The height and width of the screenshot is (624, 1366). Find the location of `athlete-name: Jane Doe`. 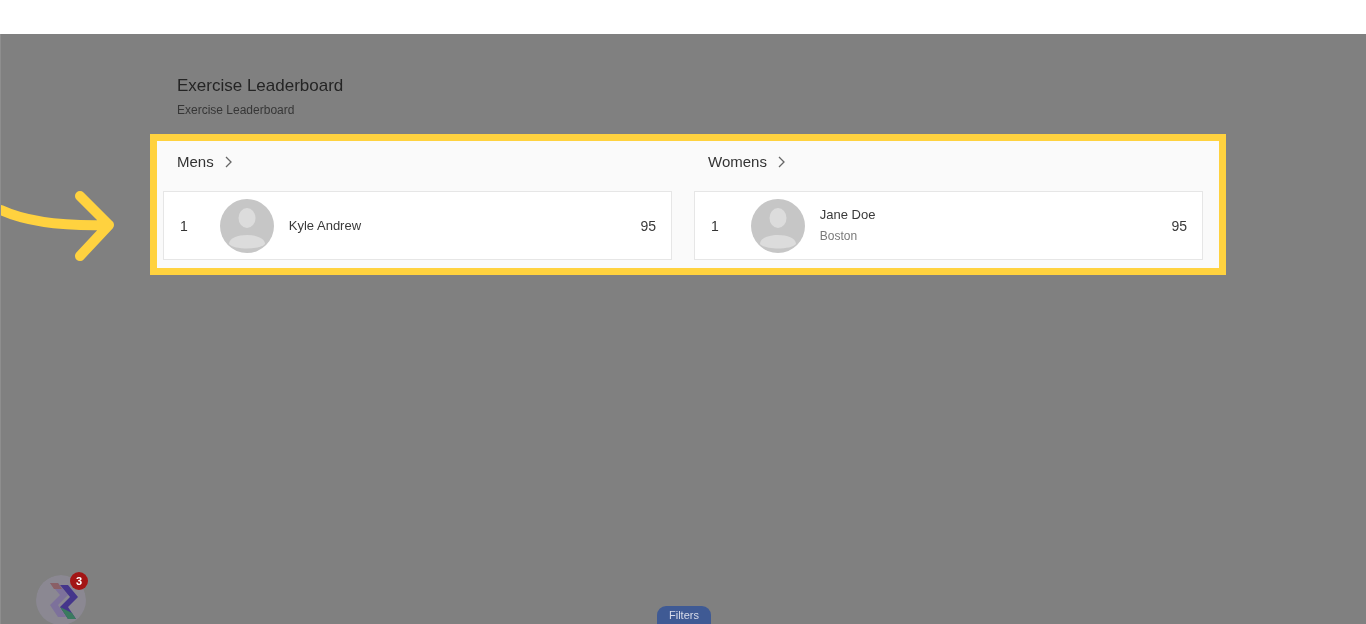

athlete-name: Jane Doe is located at coordinates (847, 215).